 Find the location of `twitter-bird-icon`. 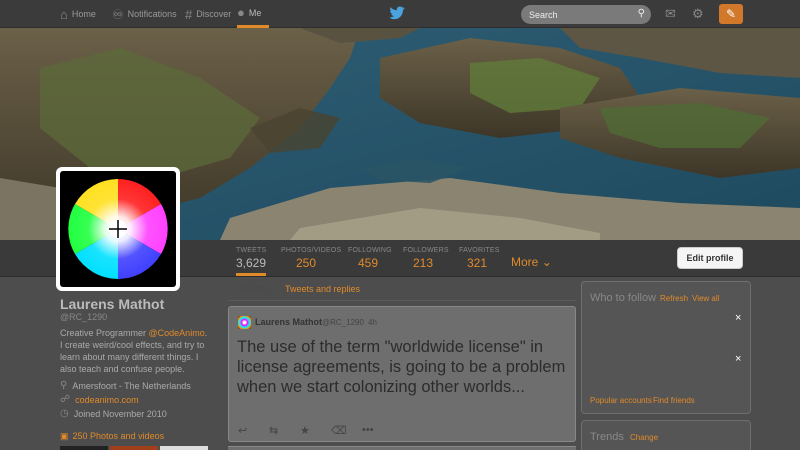

twitter-bird-icon is located at coordinates (397, 13).